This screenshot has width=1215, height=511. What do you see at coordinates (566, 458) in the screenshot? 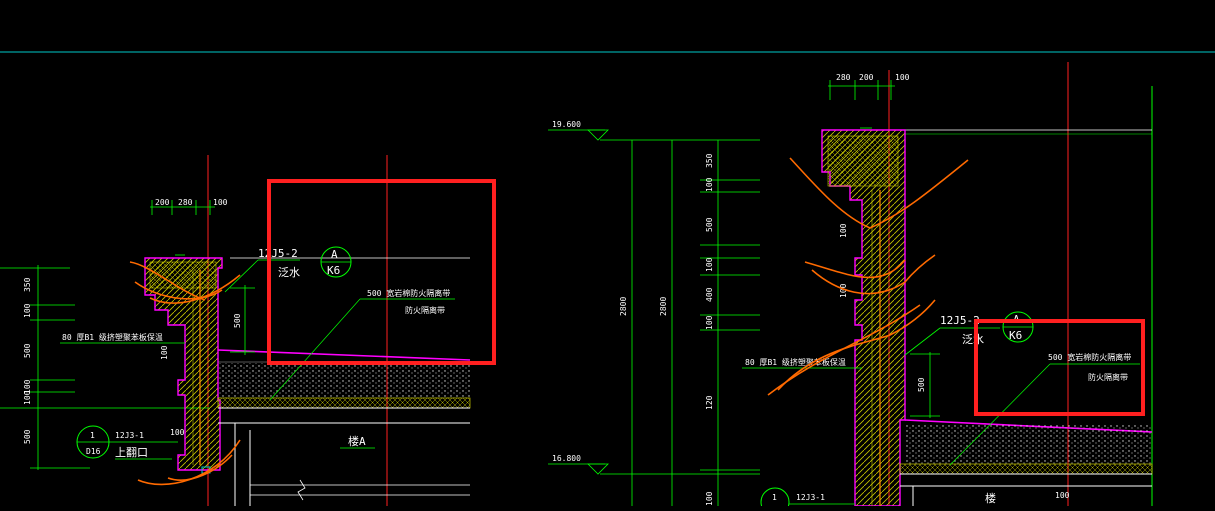
I see `elevation-16800: 16.800` at bounding box center [566, 458].